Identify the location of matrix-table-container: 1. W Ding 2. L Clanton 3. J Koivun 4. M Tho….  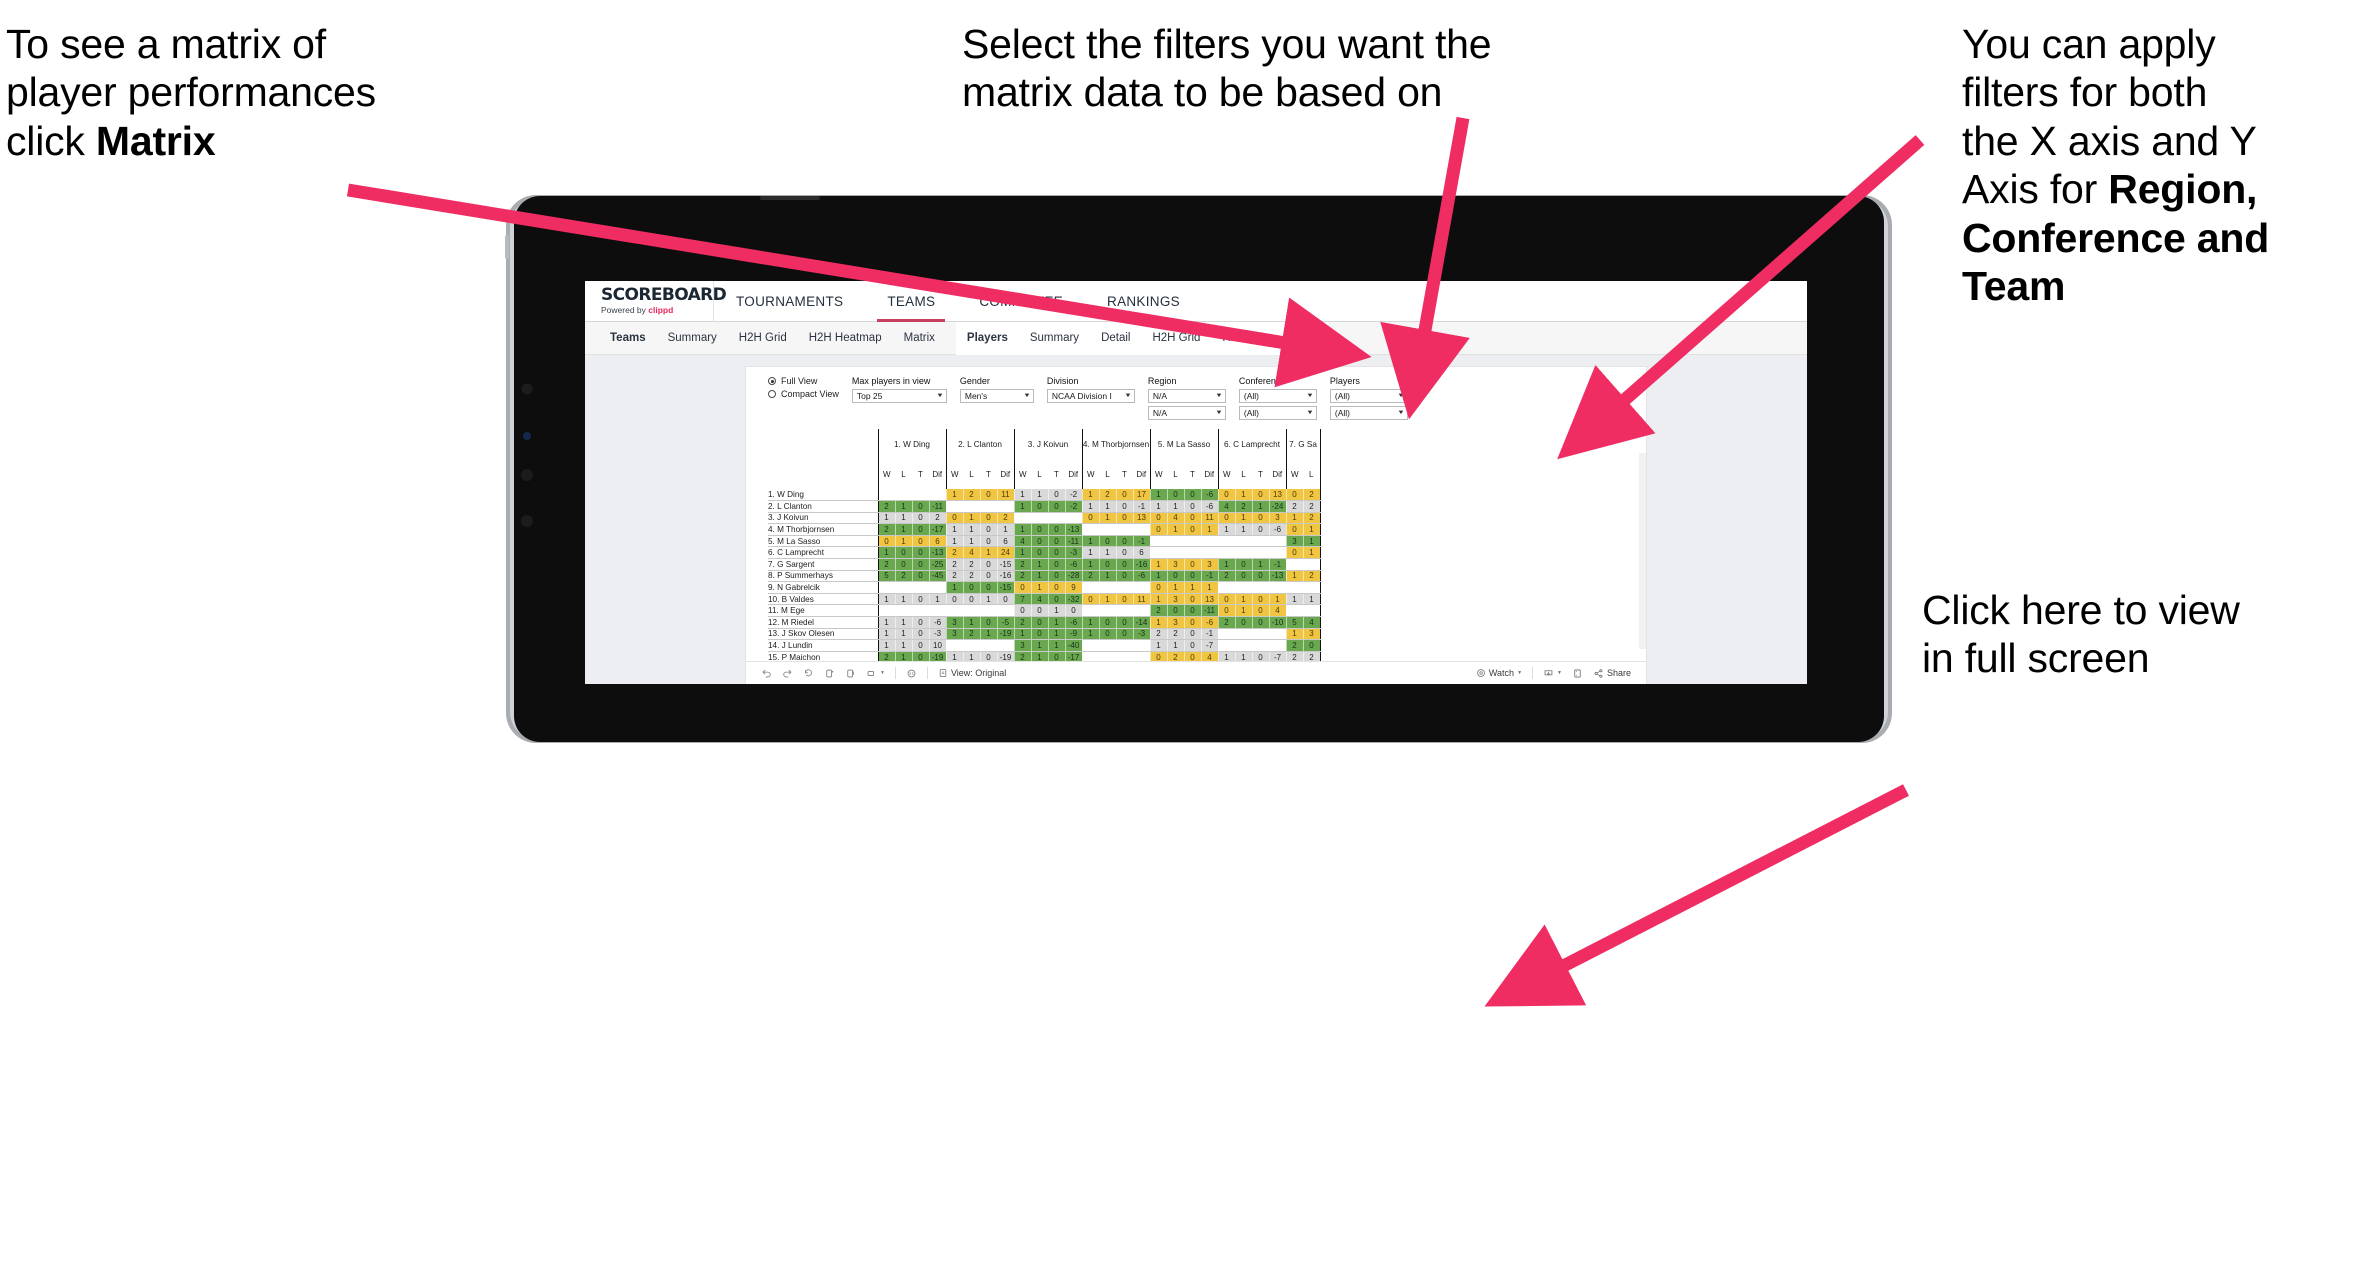
(1207, 556).